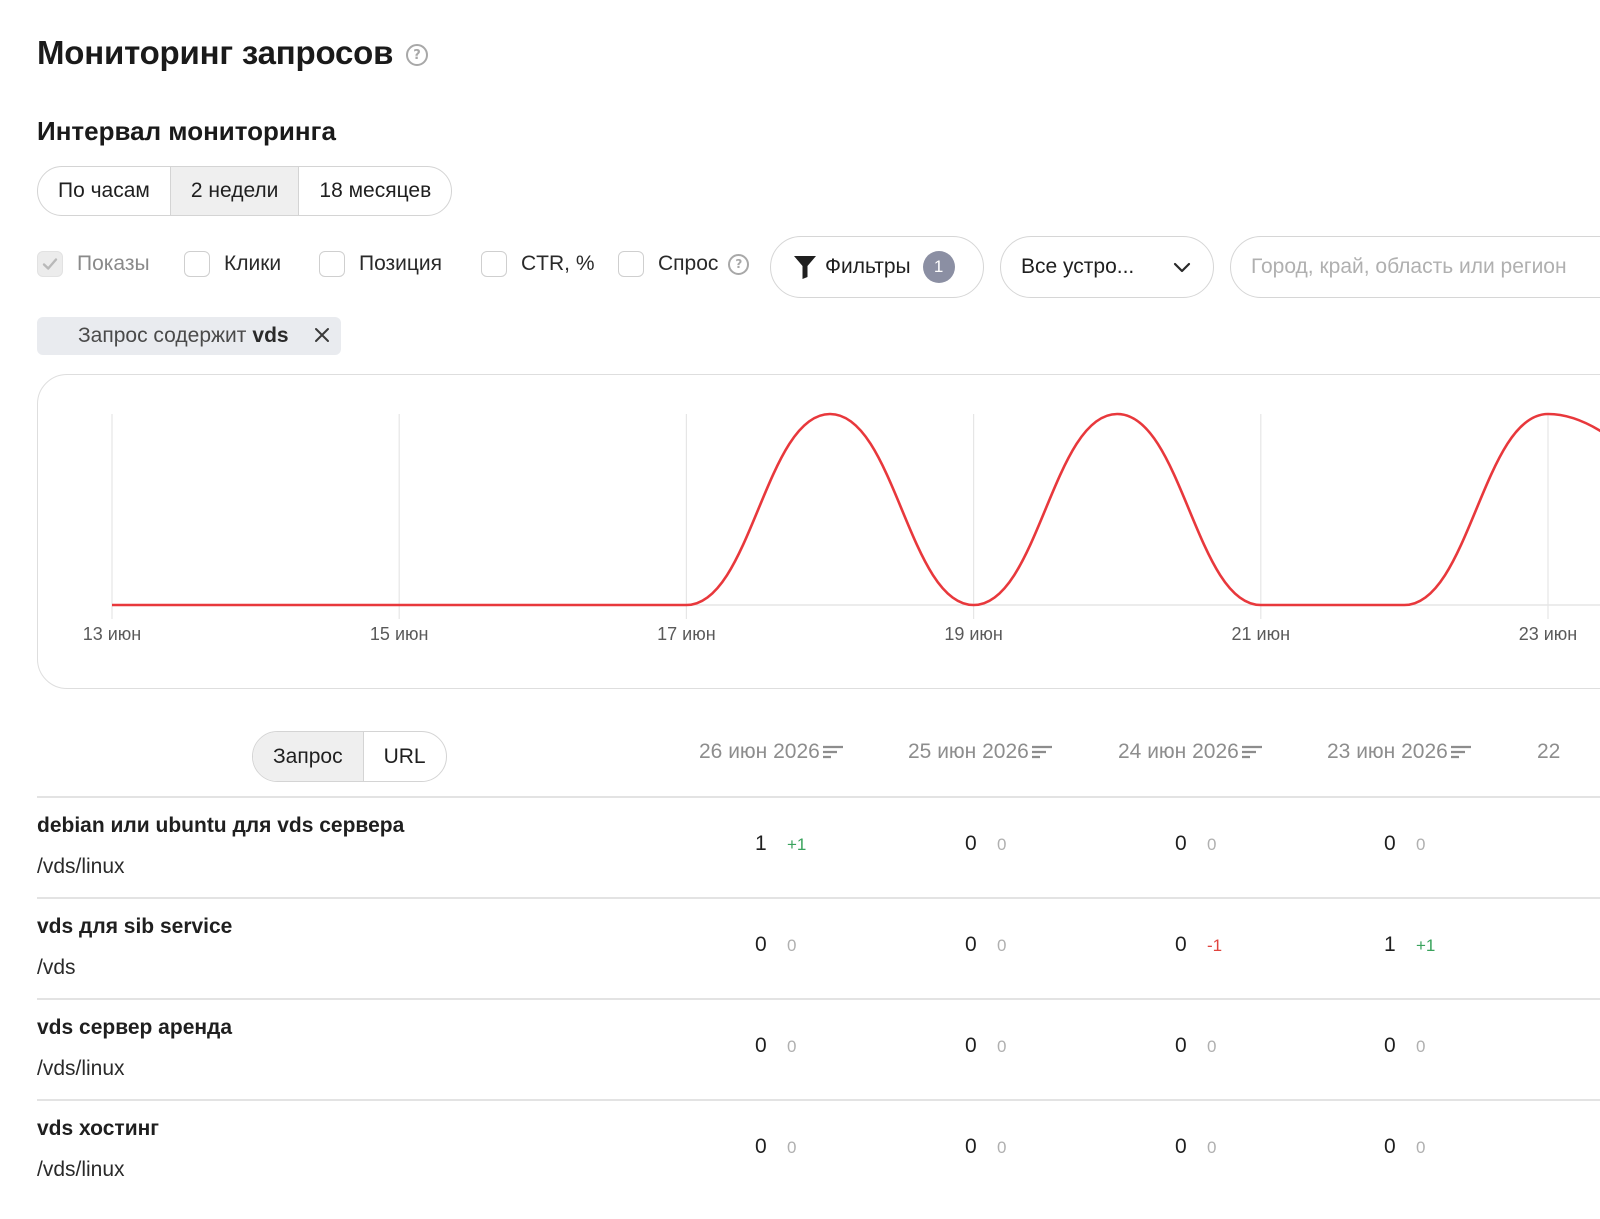 The image size is (1600, 1219). Describe the element at coordinates (417, 55) in the screenshot. I see `help-icon: ?` at that location.